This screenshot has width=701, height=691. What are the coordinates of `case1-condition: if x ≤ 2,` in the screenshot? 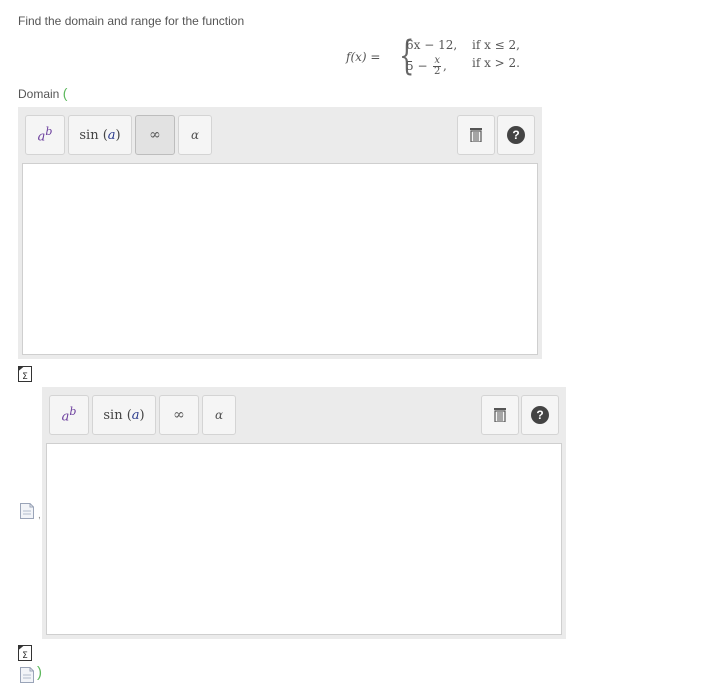 It's located at (496, 45).